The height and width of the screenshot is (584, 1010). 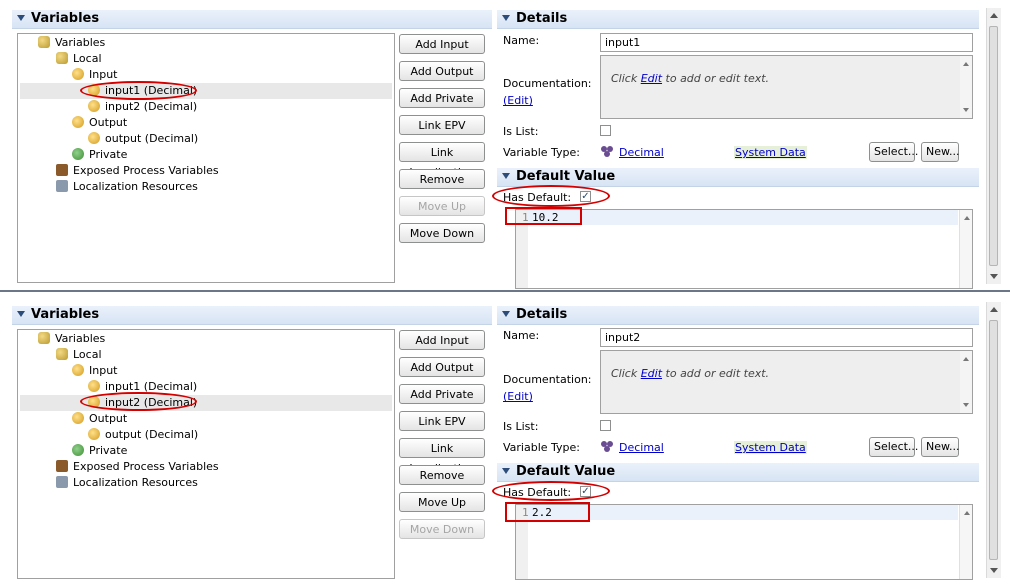 I want to click on output-arrow-icon, so click(x=78, y=122).